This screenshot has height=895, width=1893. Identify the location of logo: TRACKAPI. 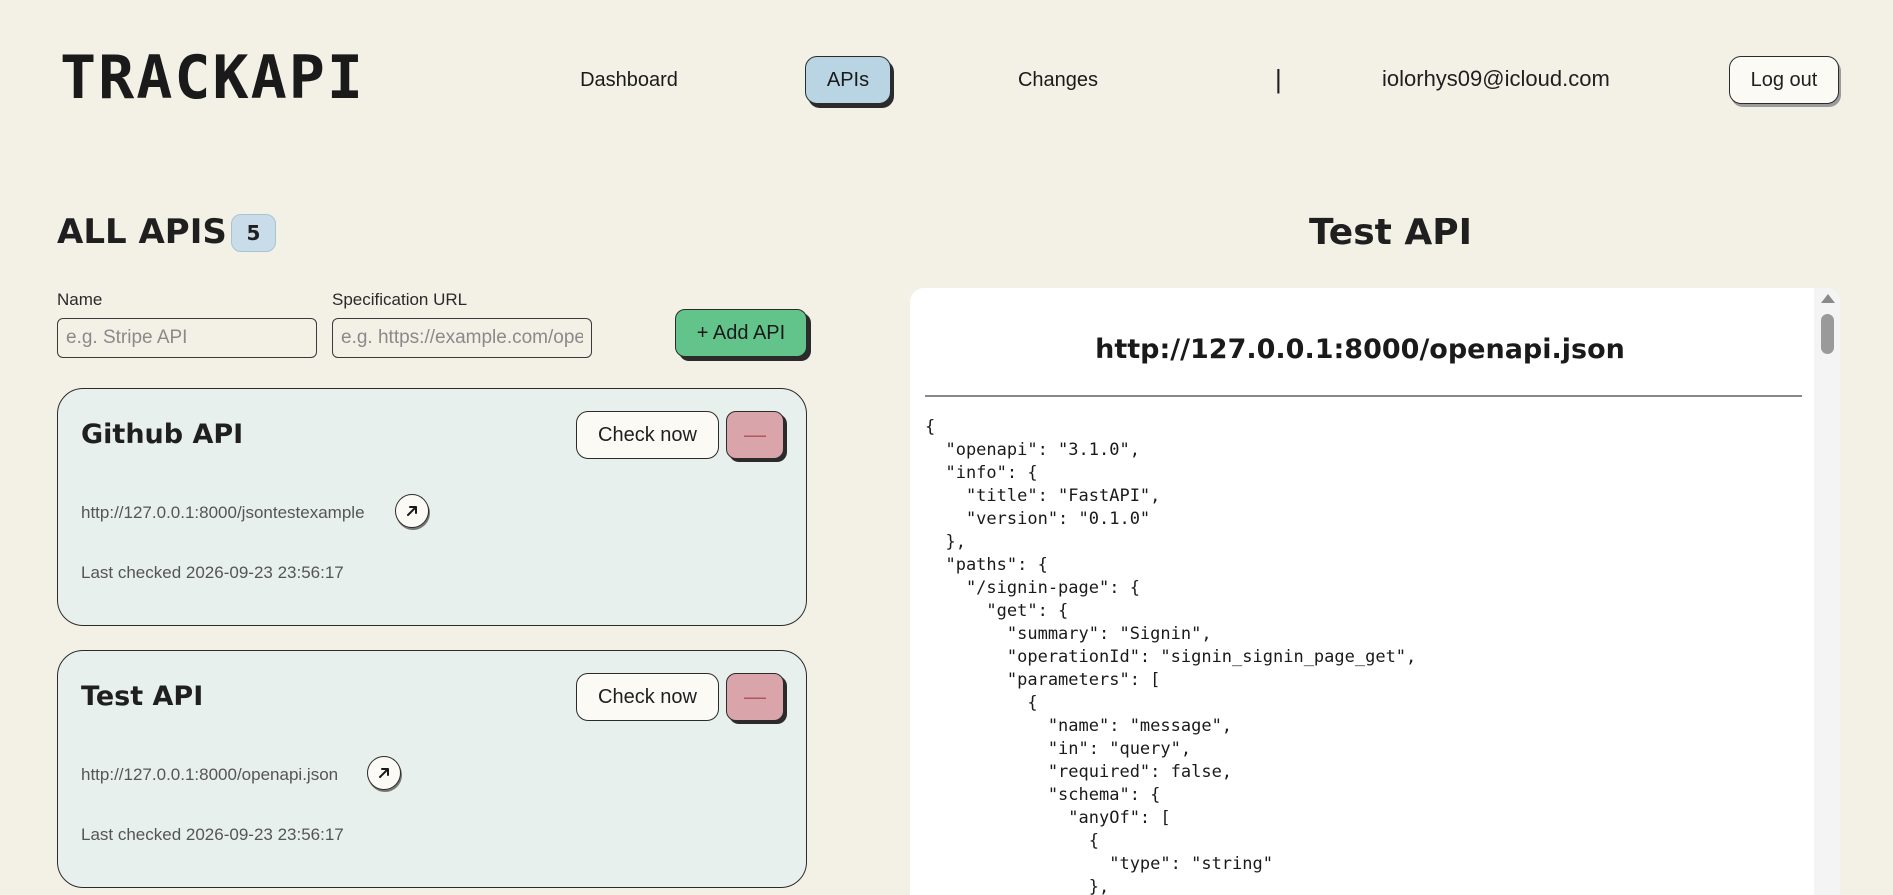
(212, 78).